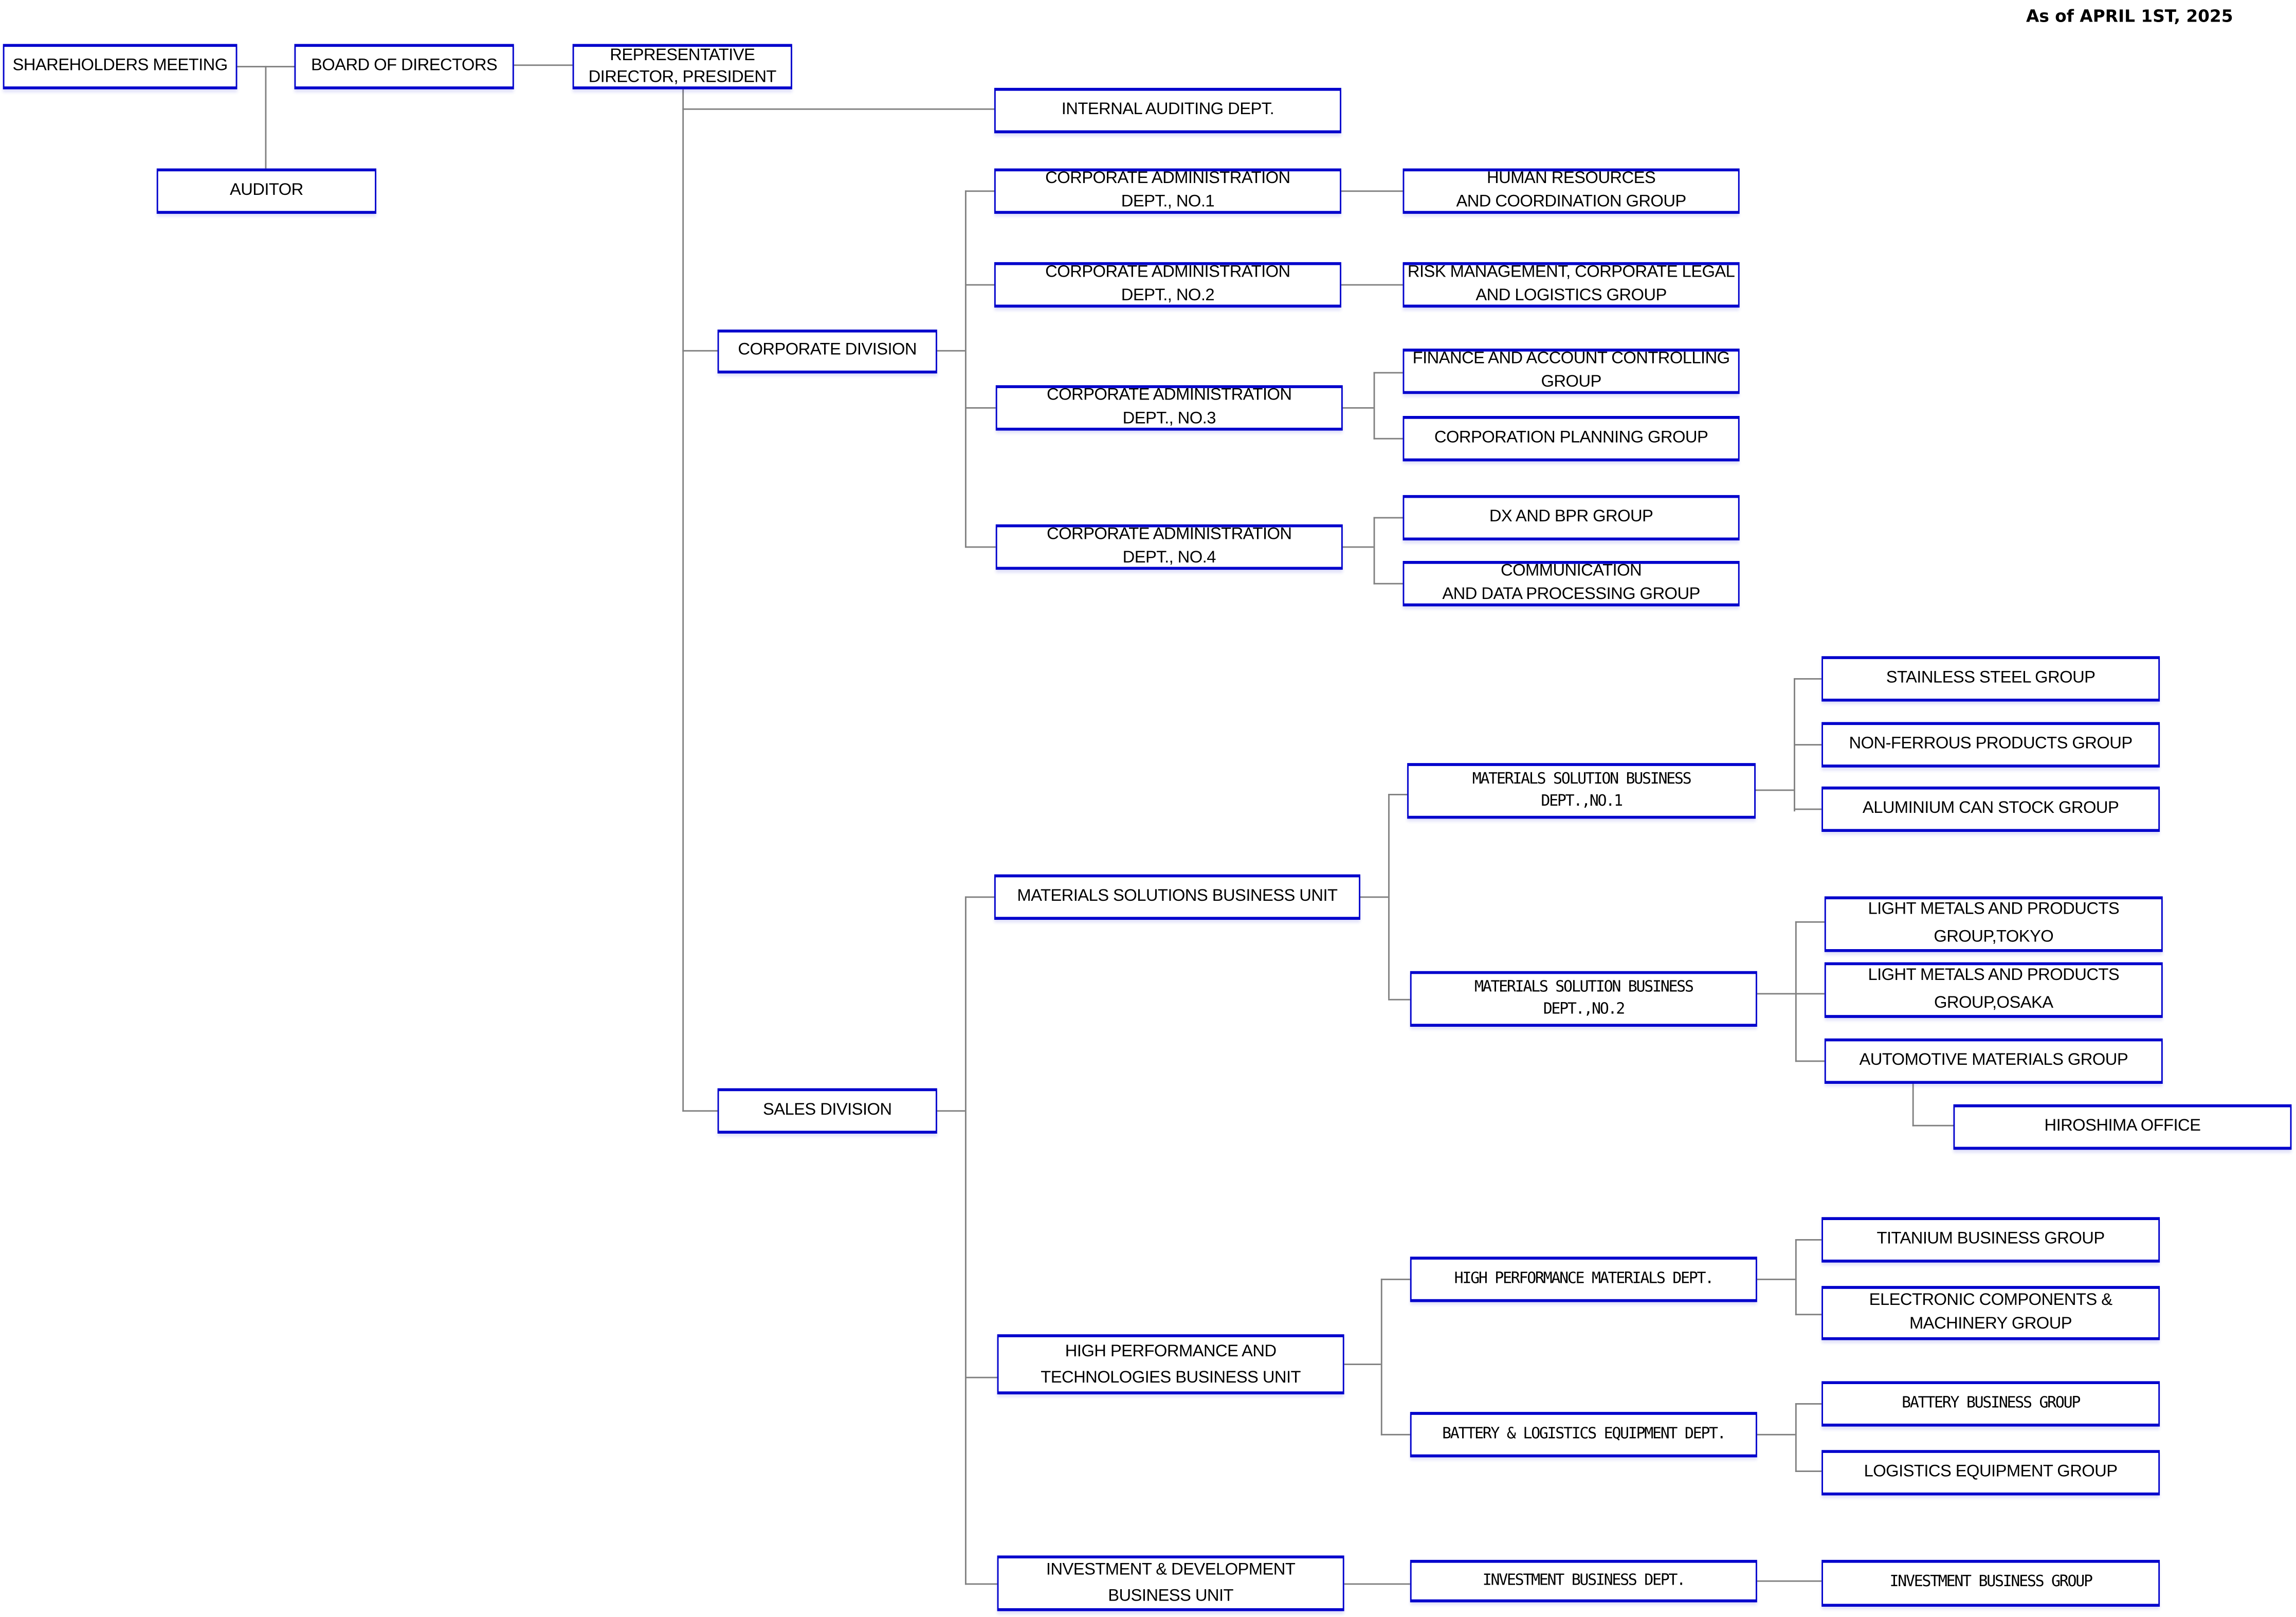 The width and height of the screenshot is (2296, 1617). I want to click on box-label: CORPORATE ADMINISTRATION DEPT., NO.2, so click(1167, 283).